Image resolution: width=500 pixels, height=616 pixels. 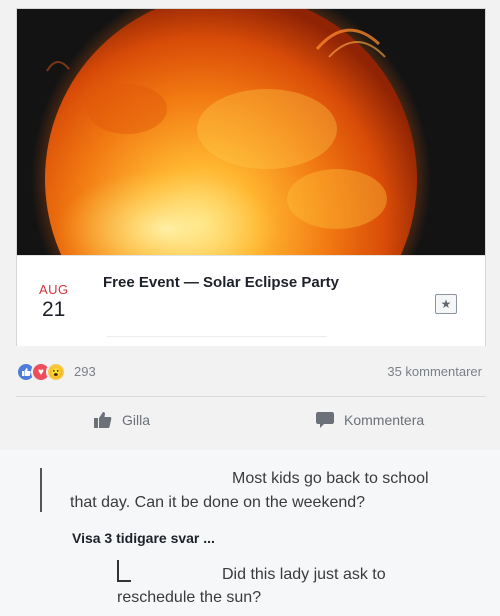 What do you see at coordinates (56, 372) in the screenshot?
I see `wow-icon: 😮` at bounding box center [56, 372].